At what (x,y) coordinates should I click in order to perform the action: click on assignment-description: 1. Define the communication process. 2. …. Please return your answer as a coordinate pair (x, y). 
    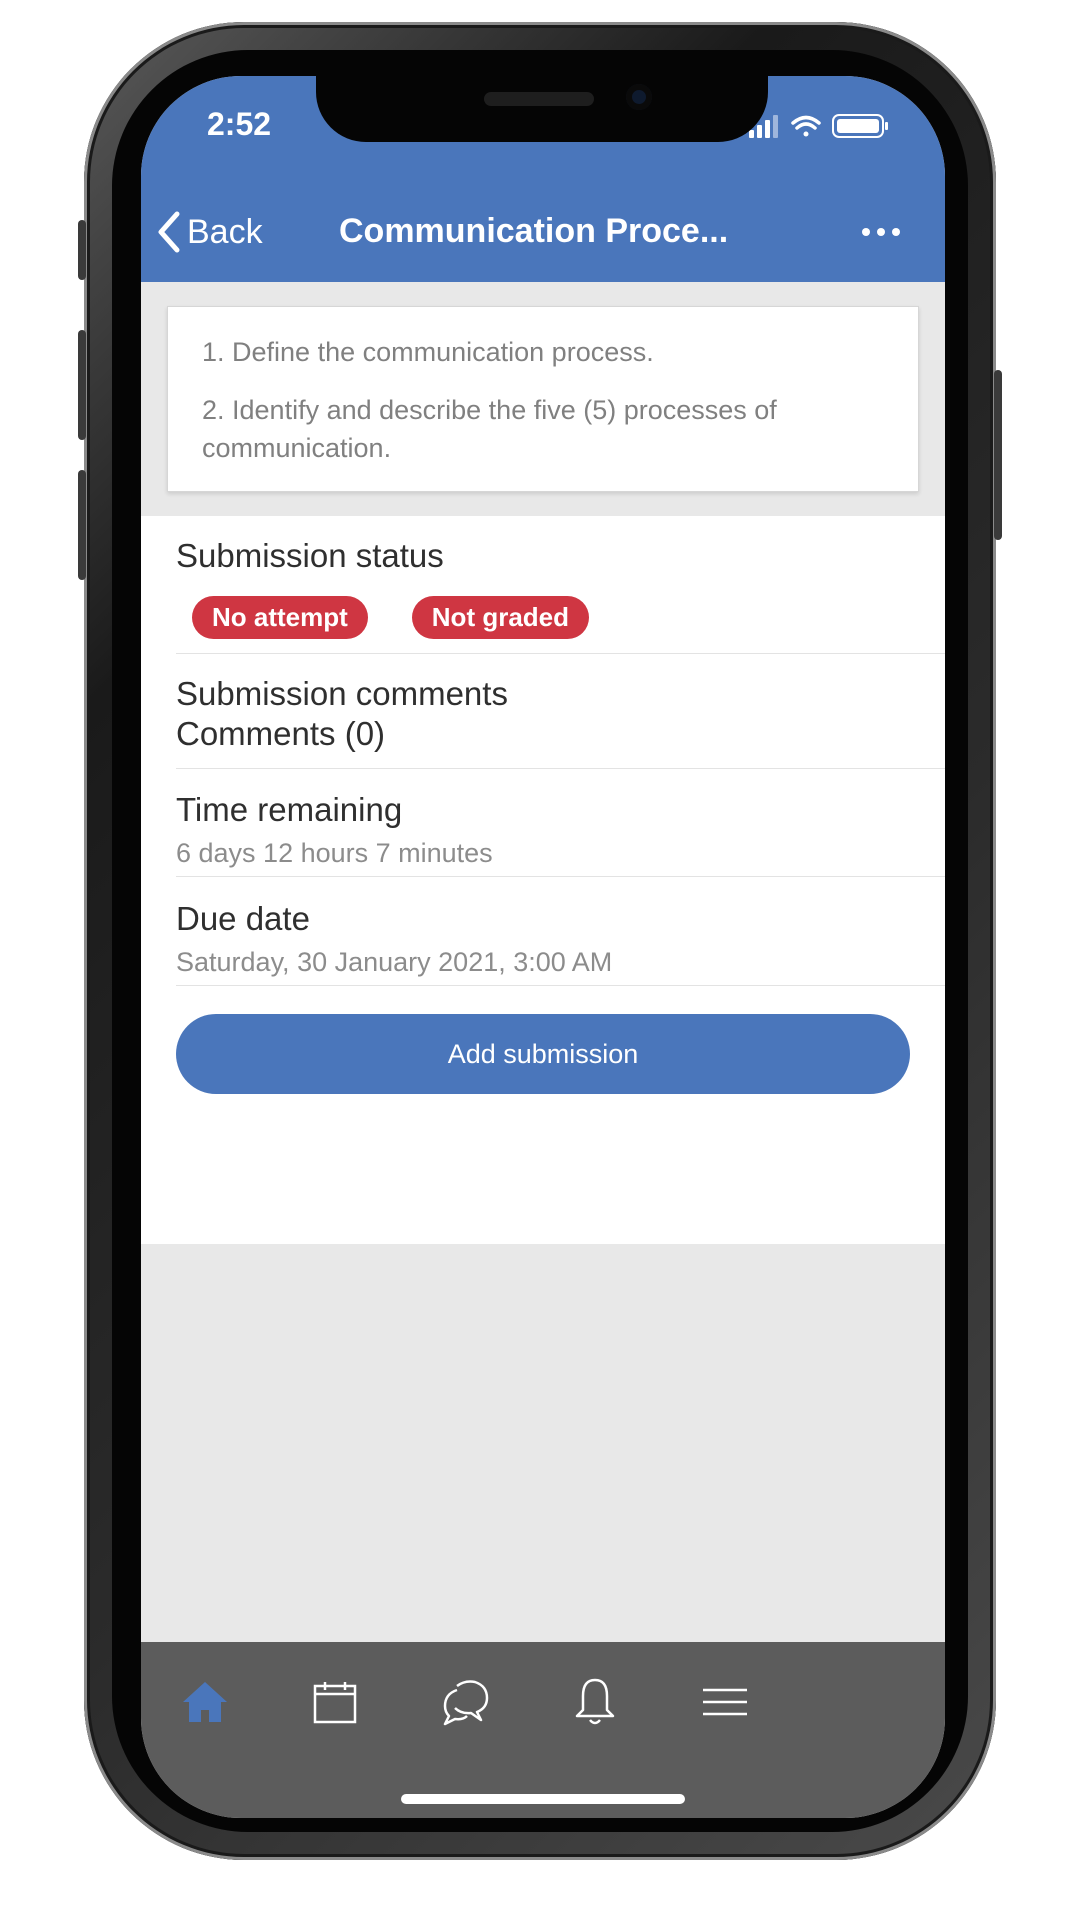
    Looking at the image, I should click on (543, 399).